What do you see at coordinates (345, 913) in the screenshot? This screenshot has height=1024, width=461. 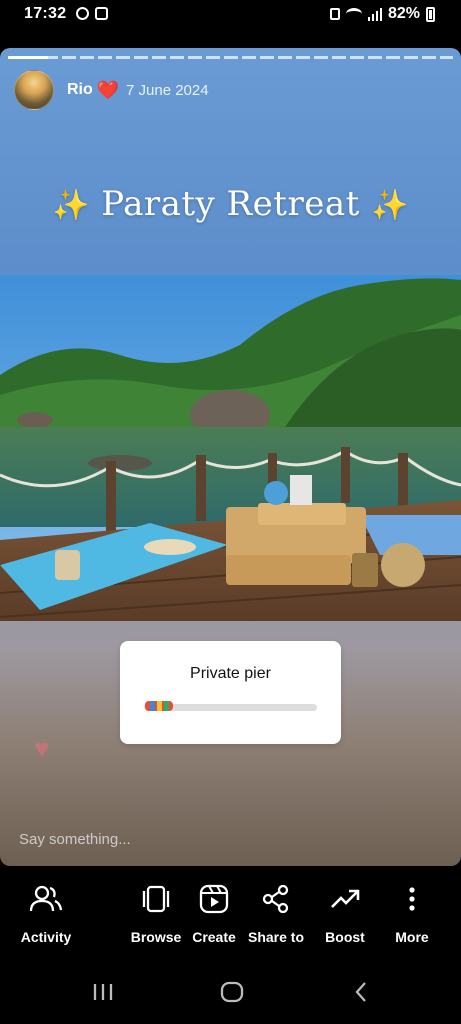 I see `boost-button: Boost` at bounding box center [345, 913].